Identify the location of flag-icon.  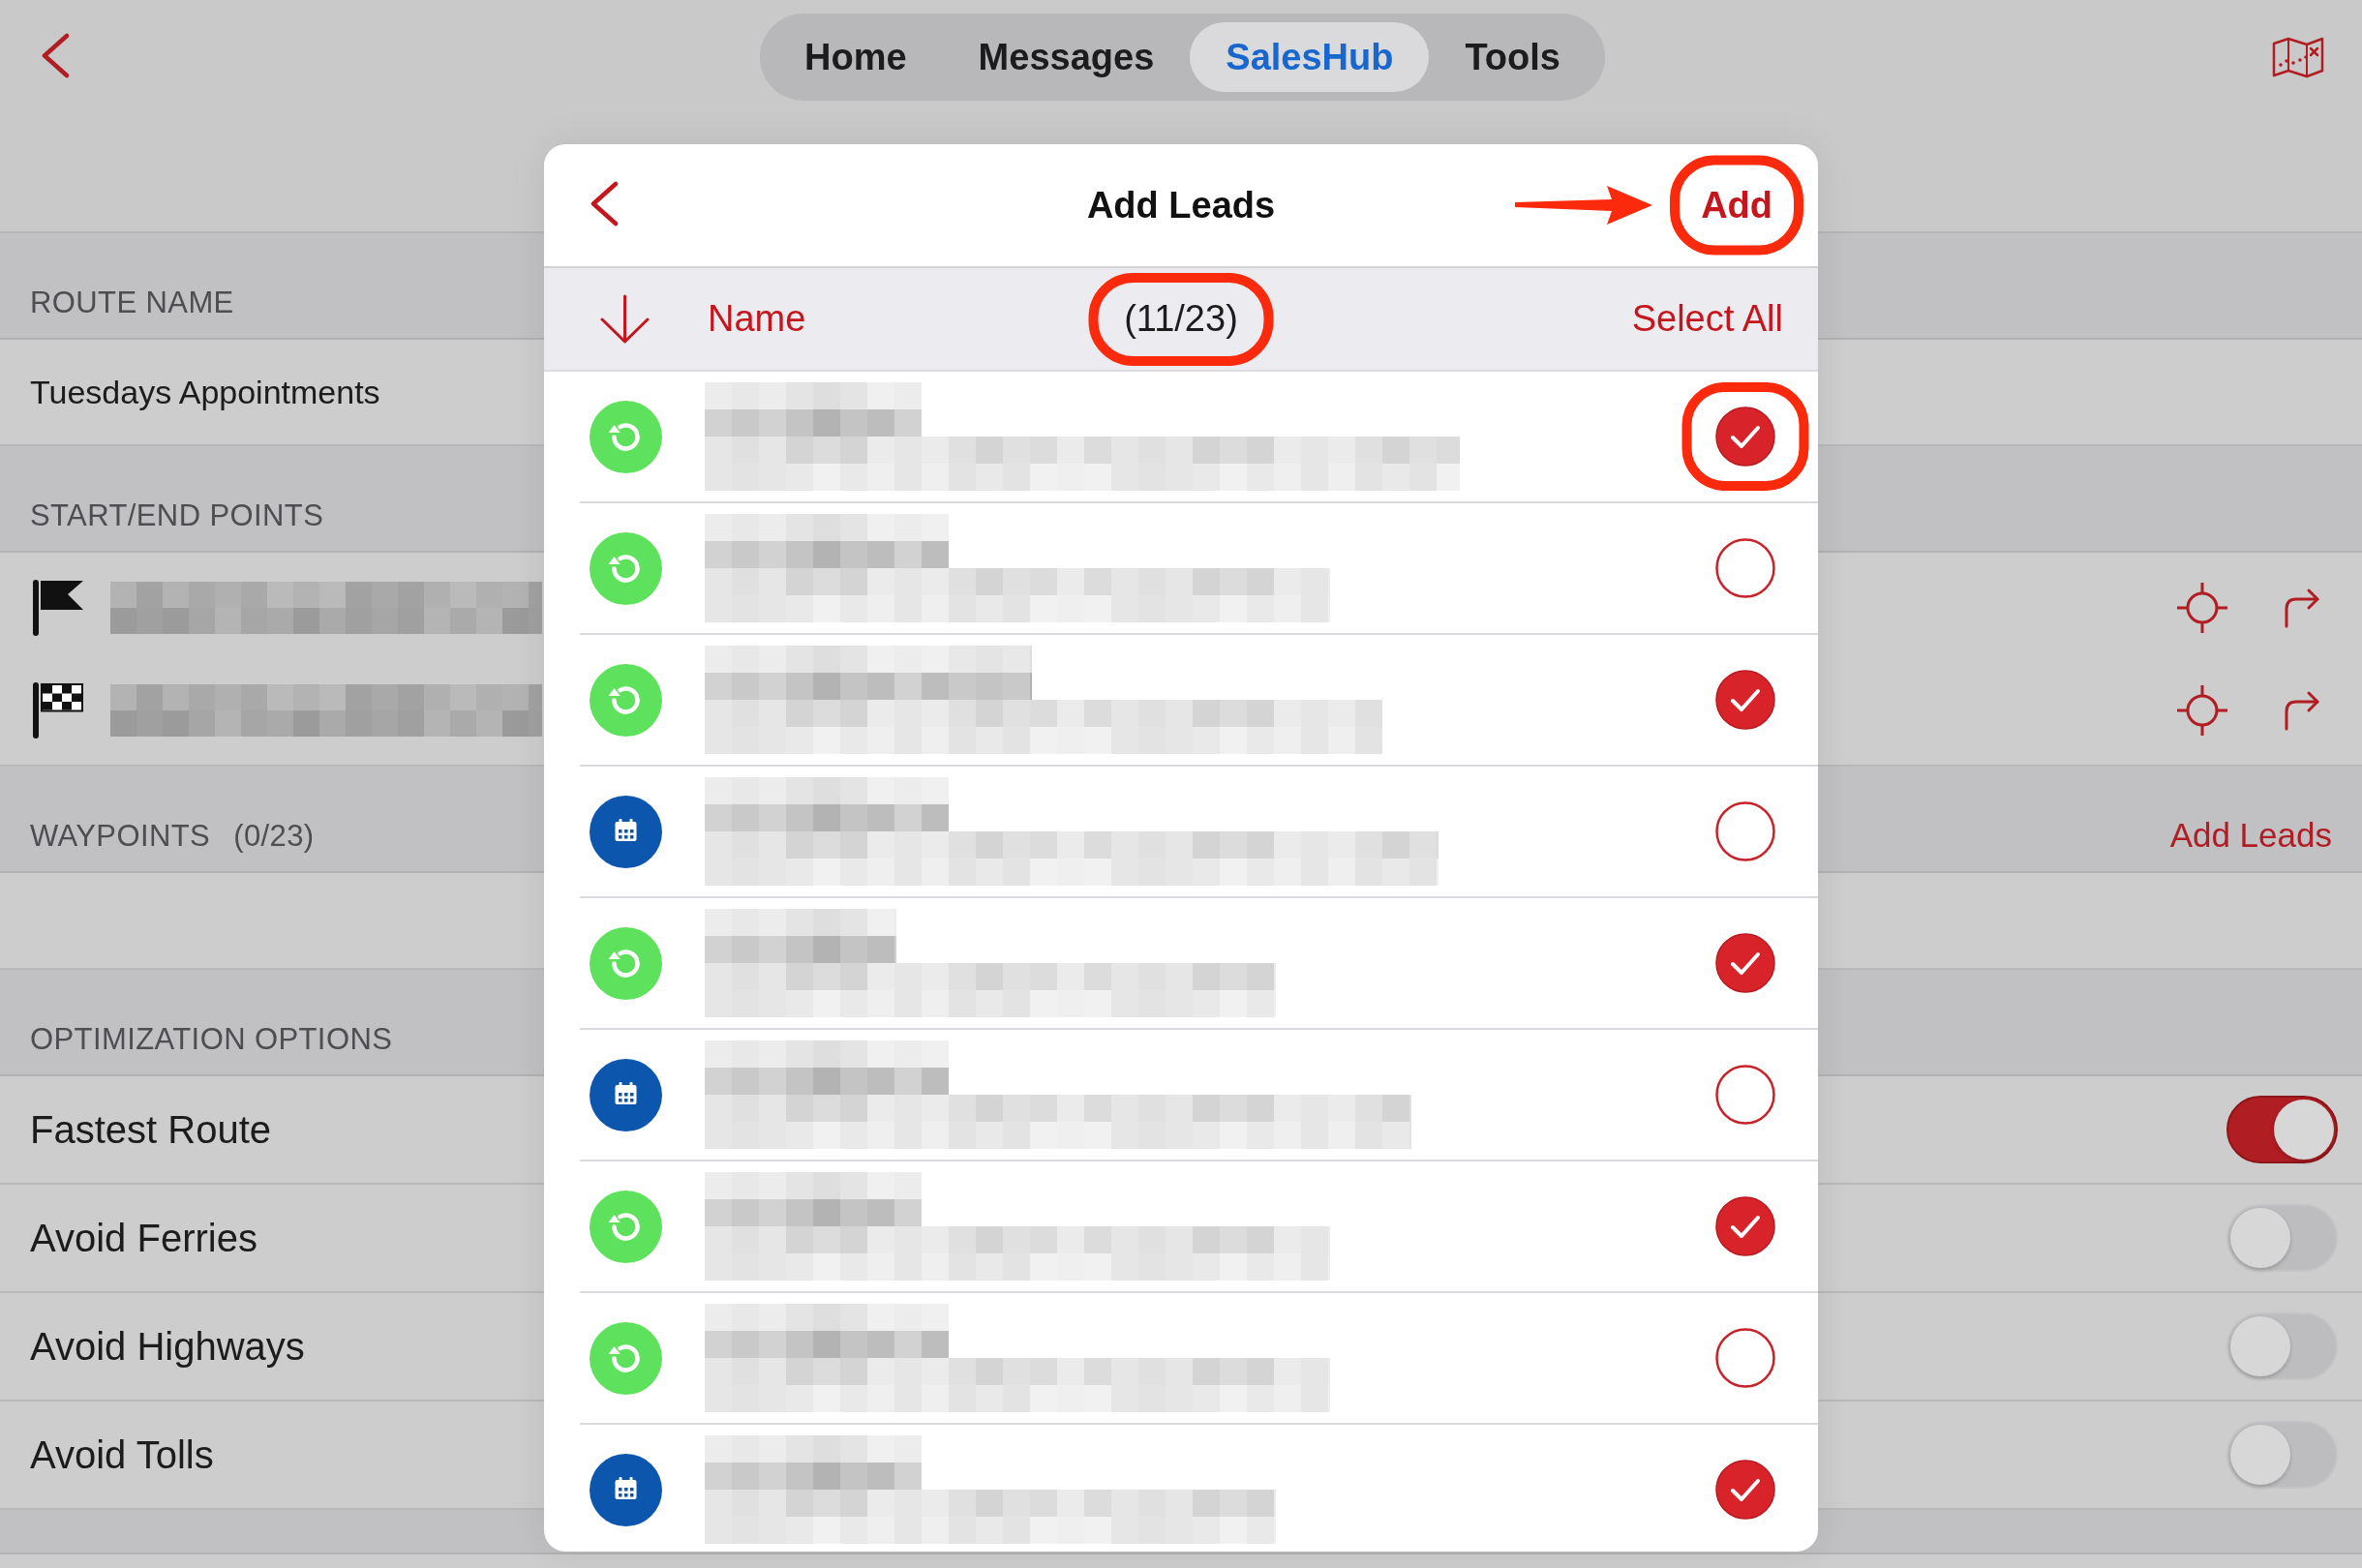
(58, 608).